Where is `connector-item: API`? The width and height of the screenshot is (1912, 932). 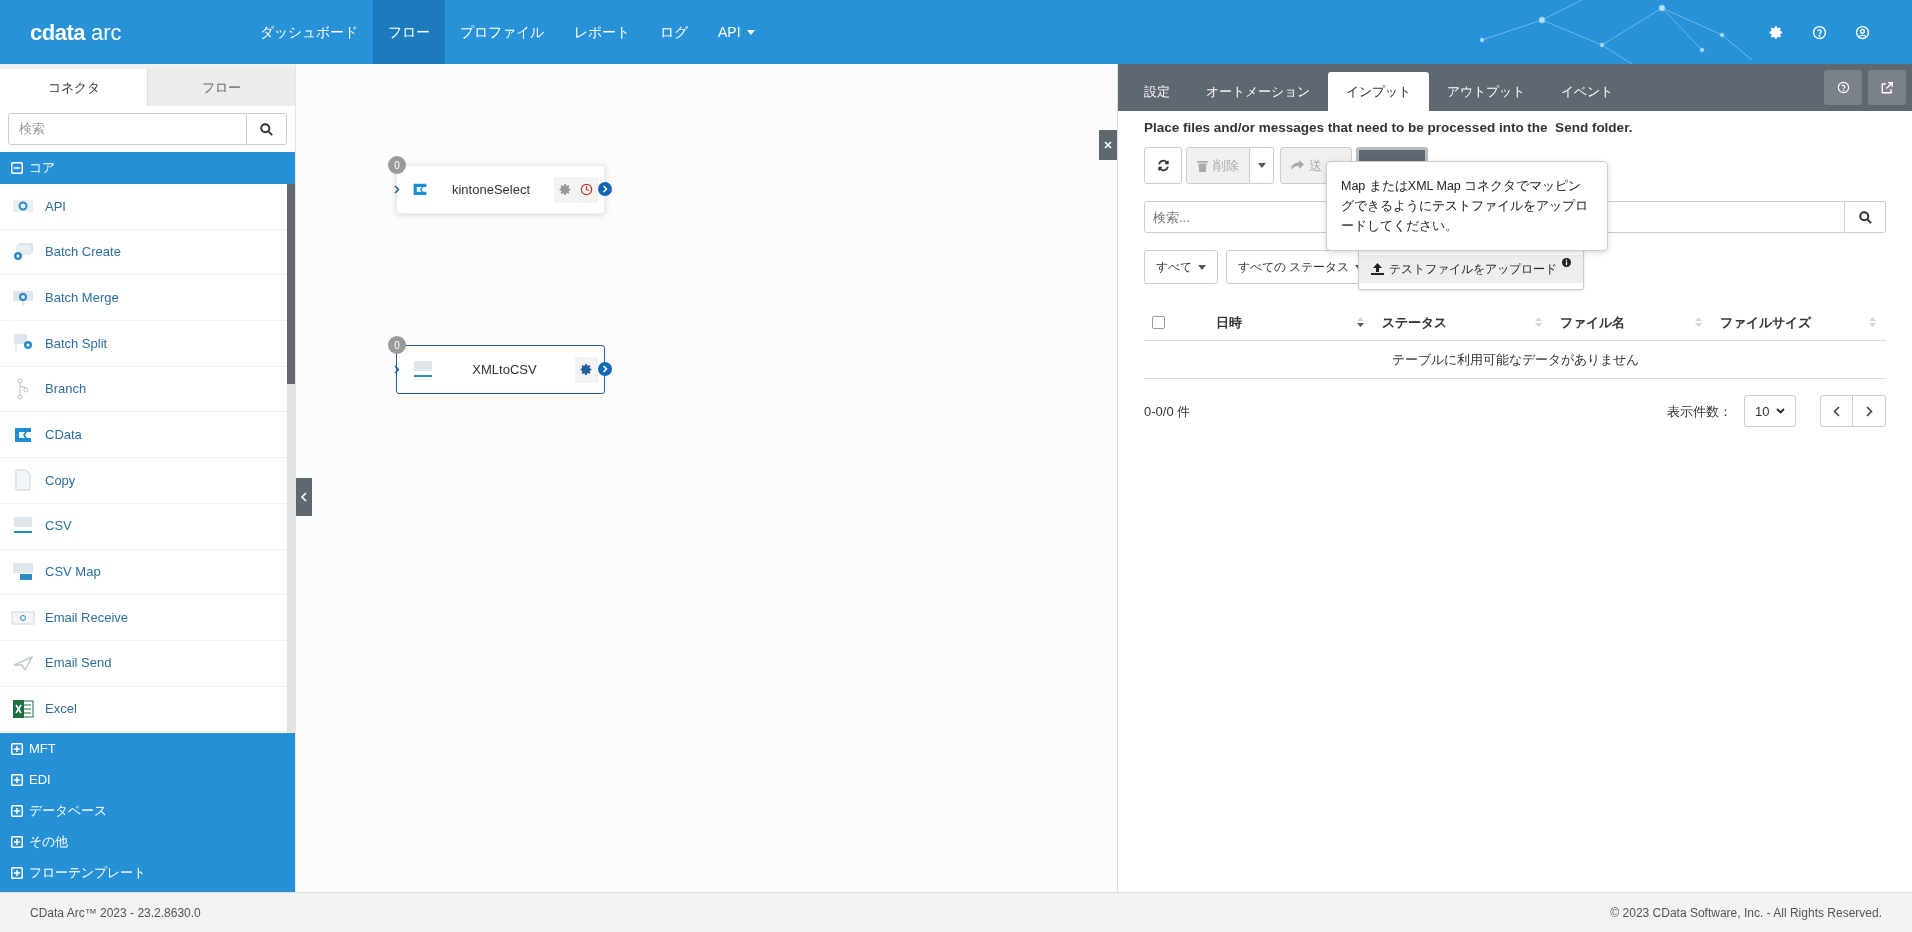
connector-item: API is located at coordinates (143, 207).